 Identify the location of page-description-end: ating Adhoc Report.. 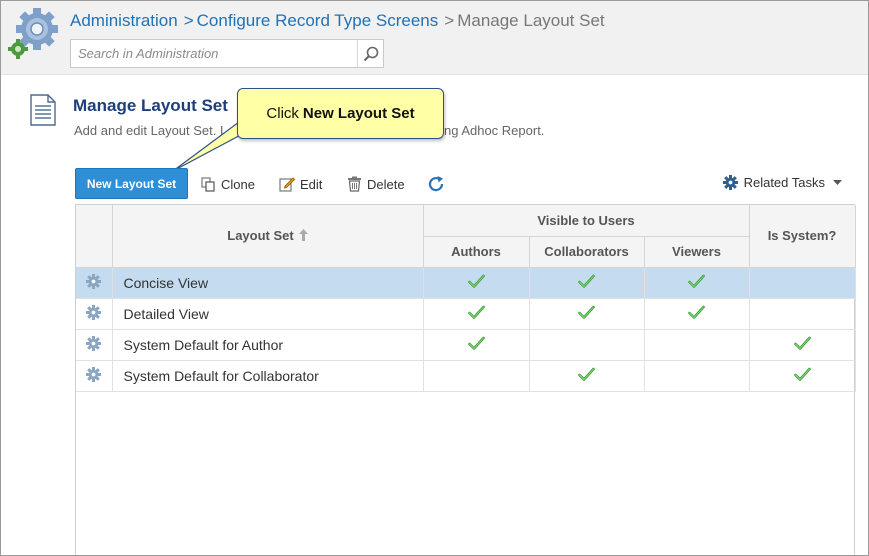
(487, 130).